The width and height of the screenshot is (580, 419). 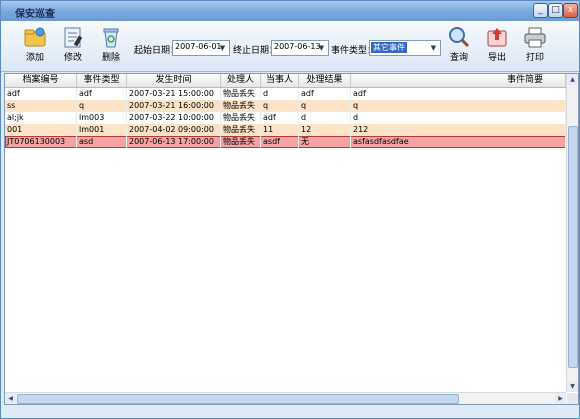 What do you see at coordinates (241, 80) in the screenshot?
I see `column-header: 处理人` at bounding box center [241, 80].